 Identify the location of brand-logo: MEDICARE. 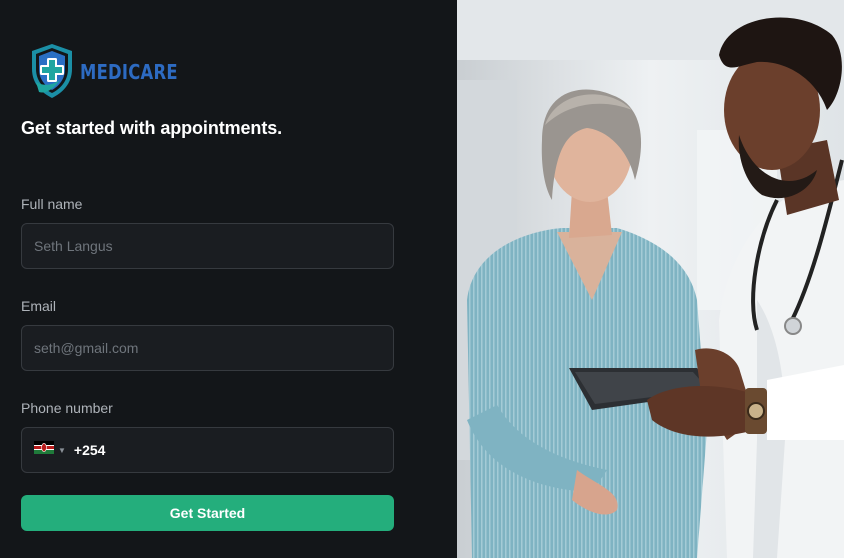
(113, 71).